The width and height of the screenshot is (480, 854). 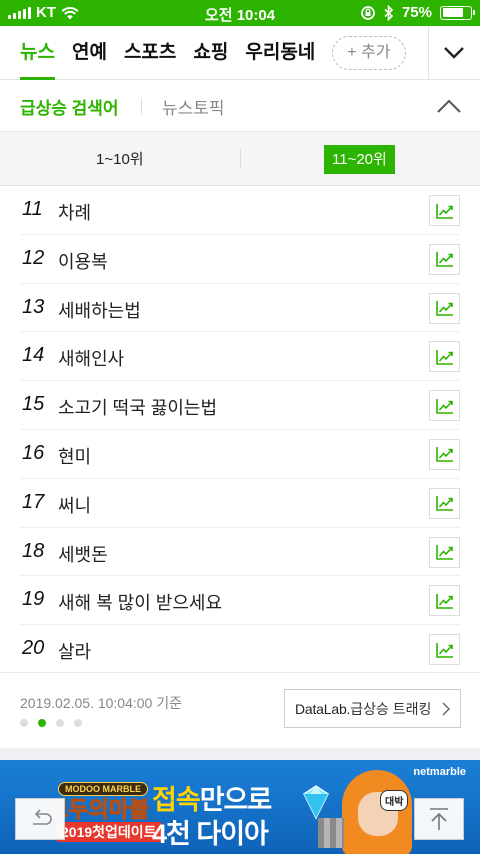 I want to click on keyword-row: 16 현미, so click(x=240, y=454).